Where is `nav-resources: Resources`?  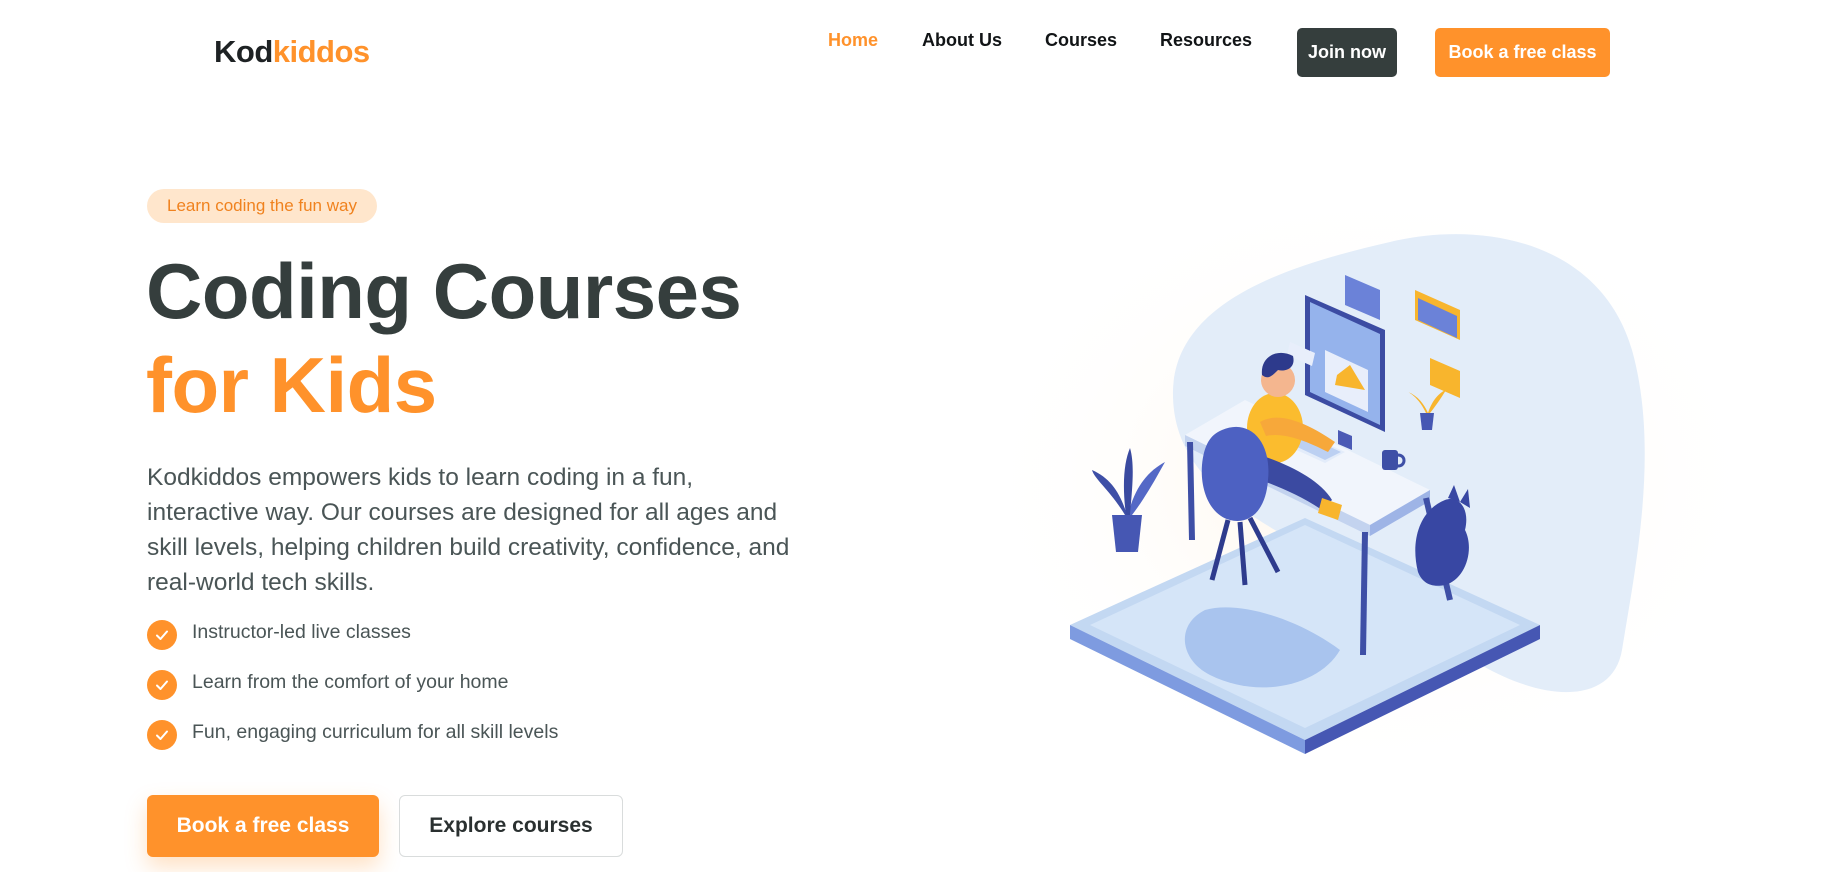
nav-resources: Resources is located at coordinates (1206, 42).